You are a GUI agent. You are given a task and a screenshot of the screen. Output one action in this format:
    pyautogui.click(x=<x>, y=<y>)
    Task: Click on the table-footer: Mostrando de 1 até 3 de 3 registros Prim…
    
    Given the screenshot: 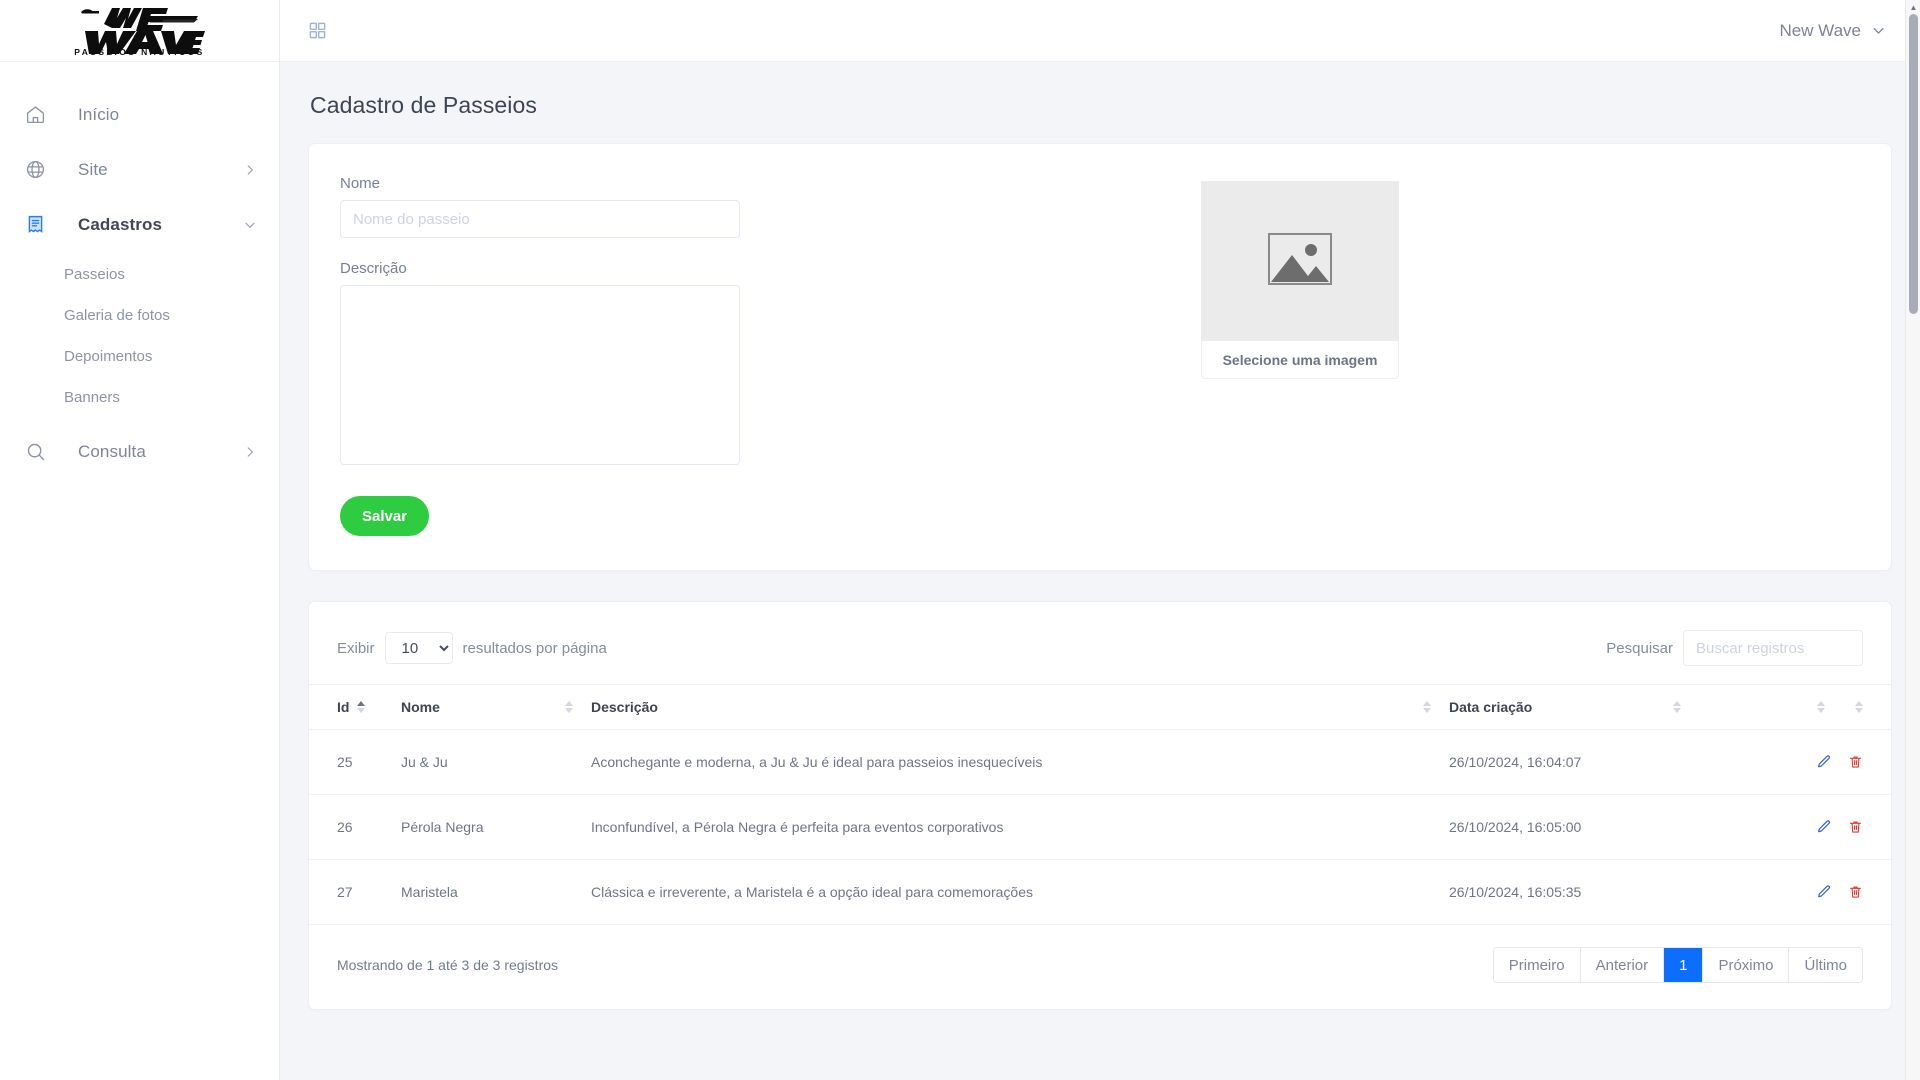 What is the action you would take?
    pyautogui.click(x=1100, y=967)
    